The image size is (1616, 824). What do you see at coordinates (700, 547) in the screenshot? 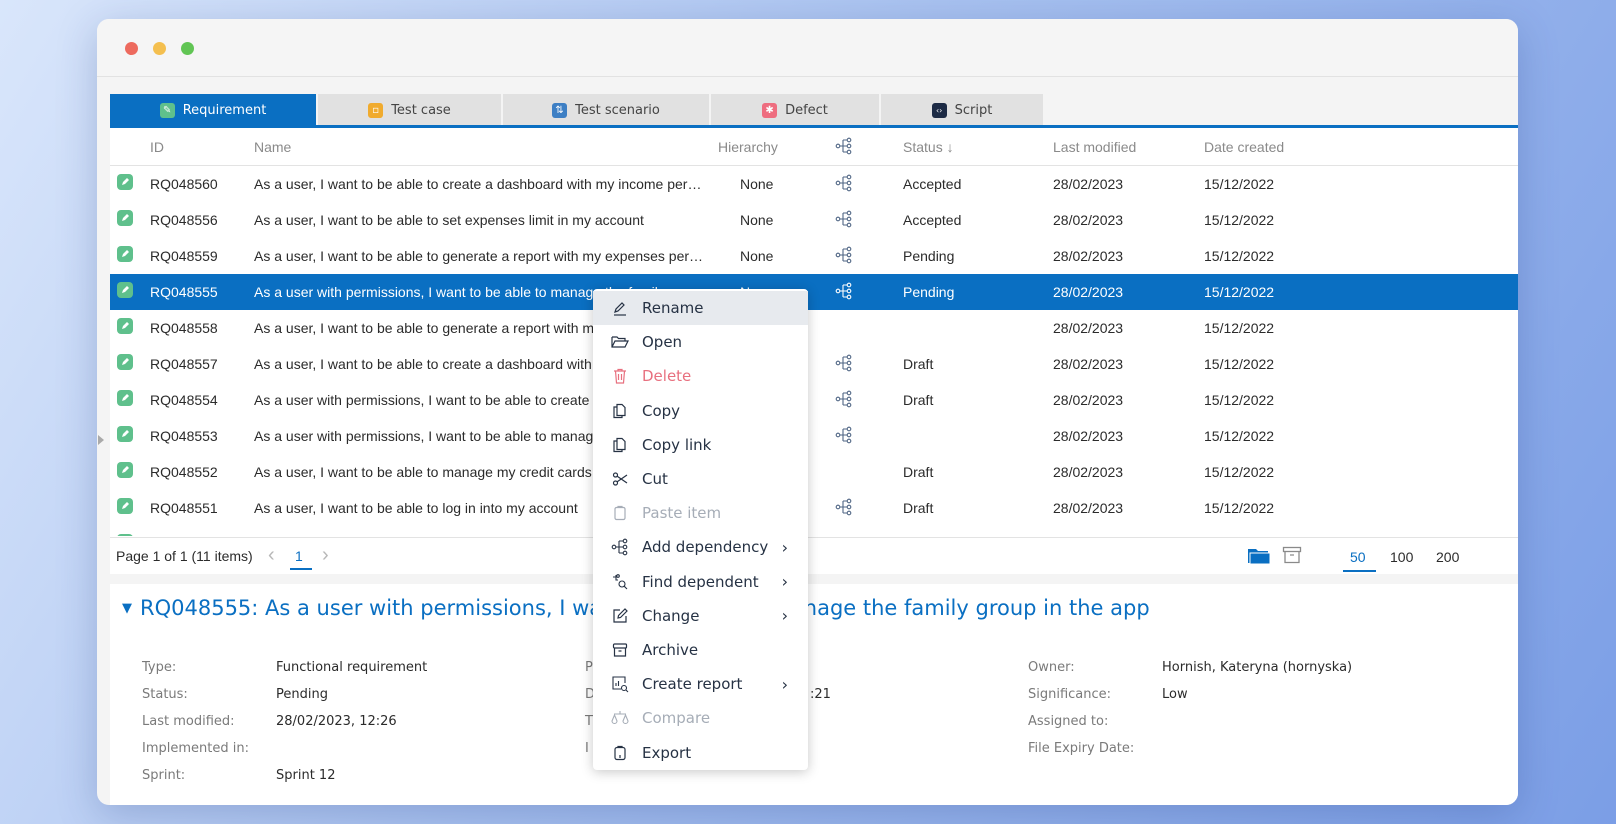
I see `menu-item-add-dependency: Add dependency ›` at bounding box center [700, 547].